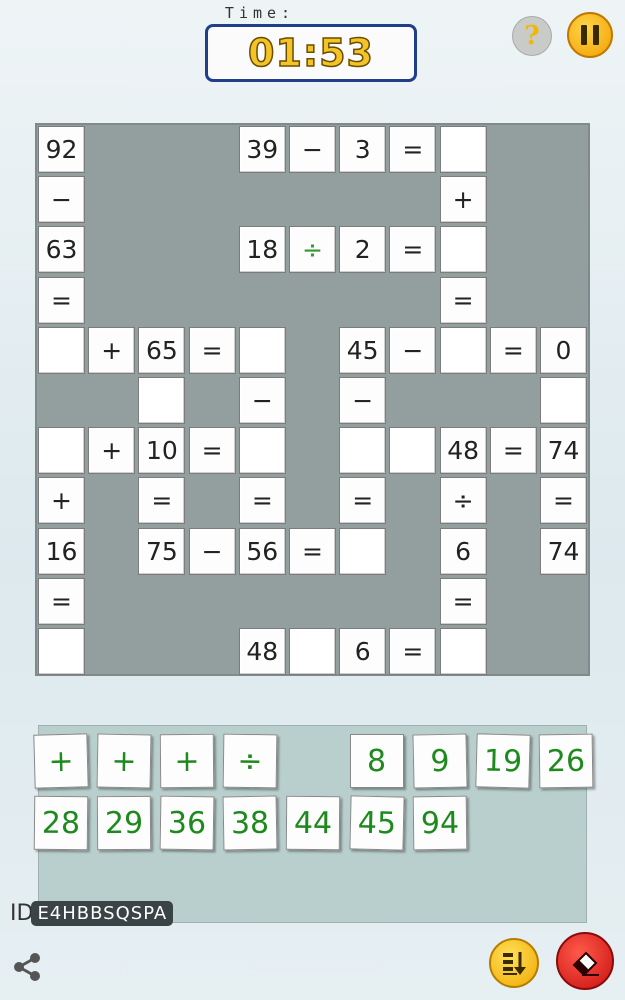  I want to click on grid-cell: 18, so click(262, 250).